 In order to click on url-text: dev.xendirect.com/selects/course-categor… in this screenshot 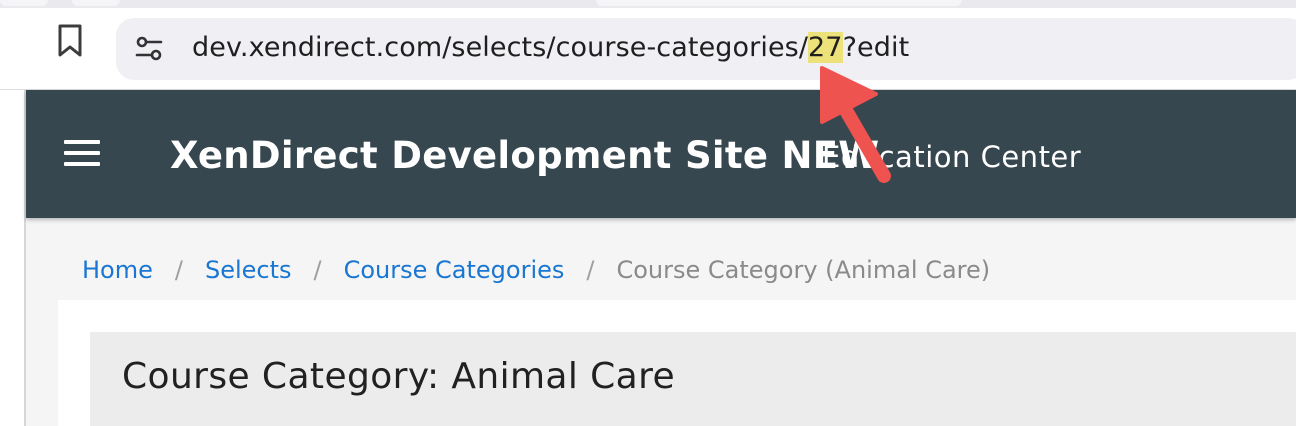, I will do `click(550, 47)`.